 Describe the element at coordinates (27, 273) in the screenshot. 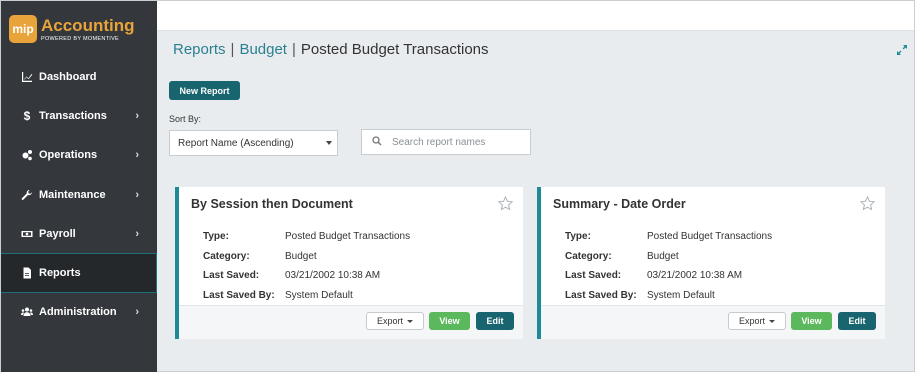

I see `file-icon` at that location.